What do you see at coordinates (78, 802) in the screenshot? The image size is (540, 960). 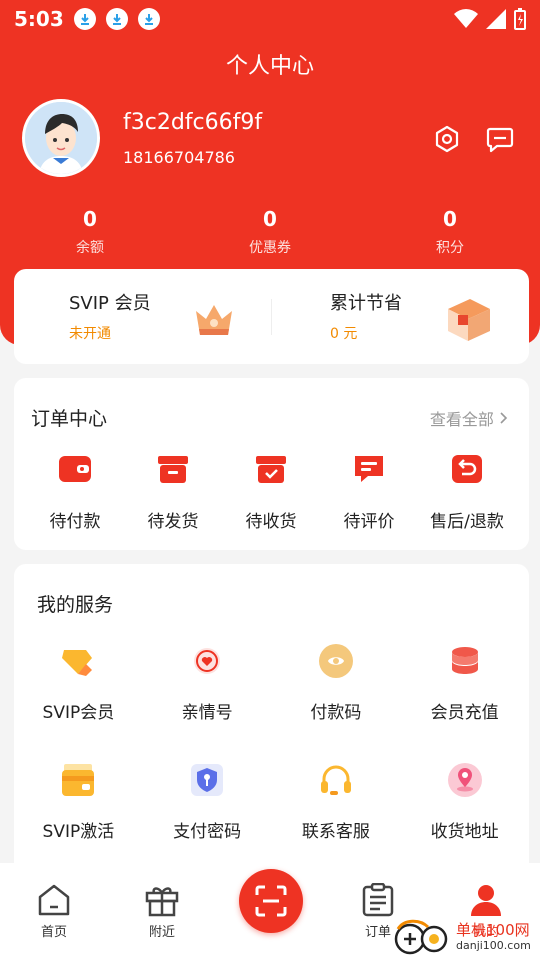 I see `service-svip-activate: SVIP激活` at bounding box center [78, 802].